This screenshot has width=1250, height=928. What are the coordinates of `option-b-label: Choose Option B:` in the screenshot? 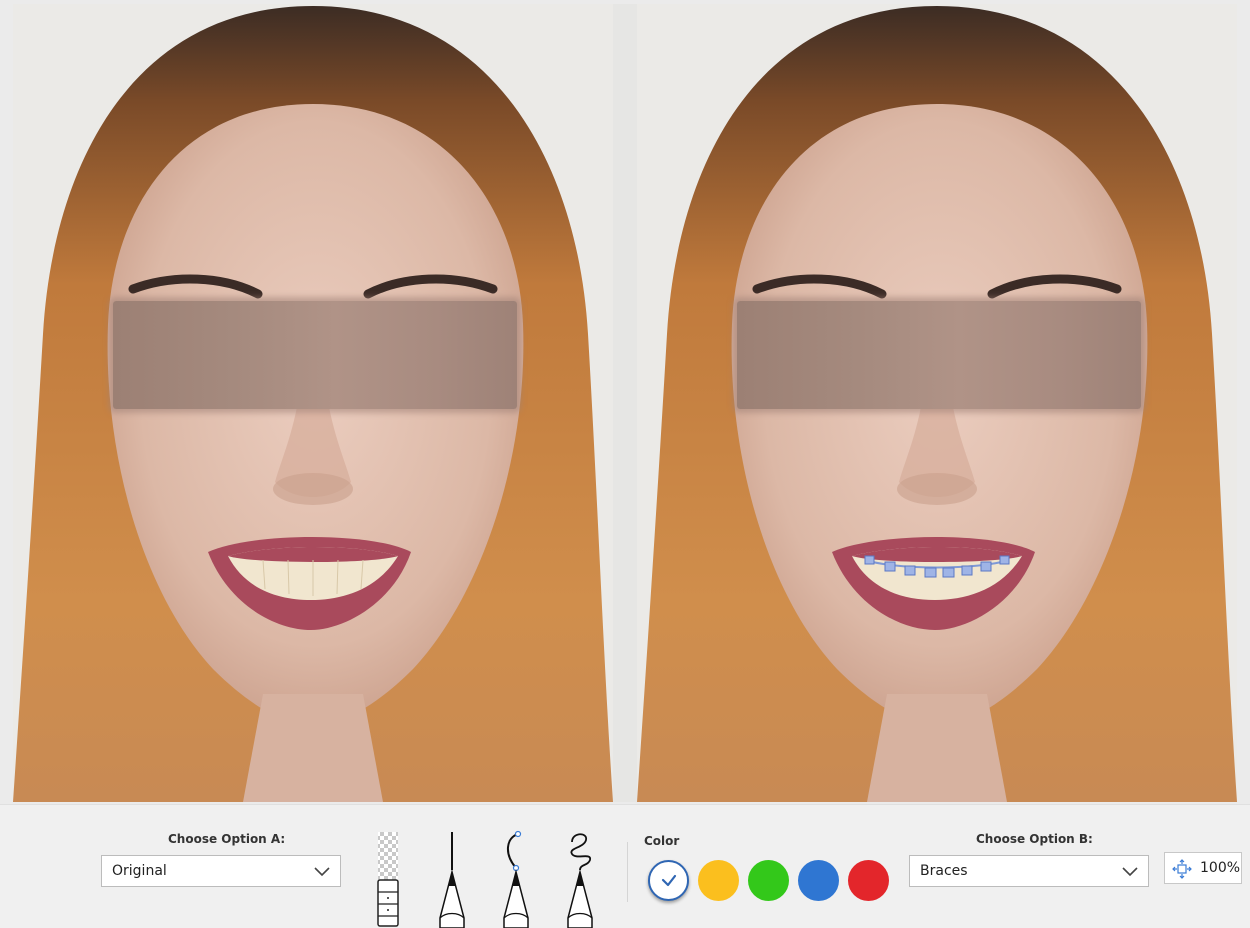 It's located at (1034, 839).